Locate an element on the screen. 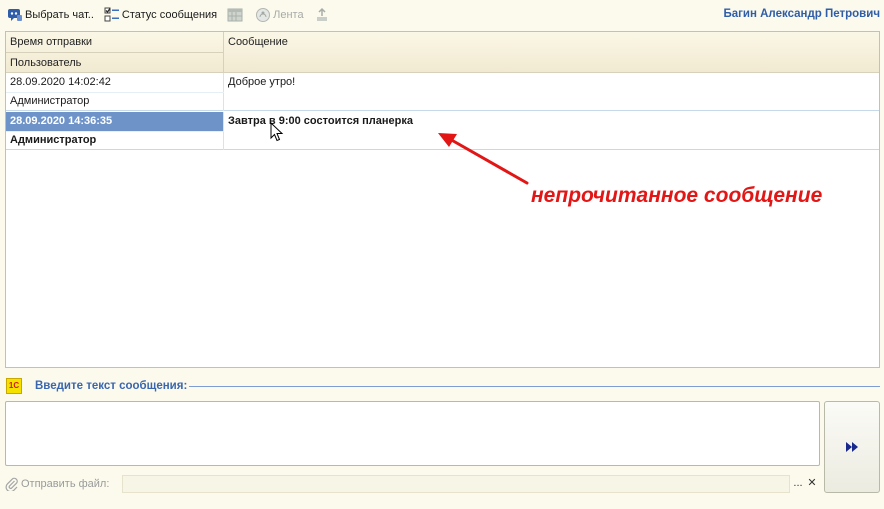 The image size is (884, 509). double-arrow-right-icon is located at coordinates (852, 447).